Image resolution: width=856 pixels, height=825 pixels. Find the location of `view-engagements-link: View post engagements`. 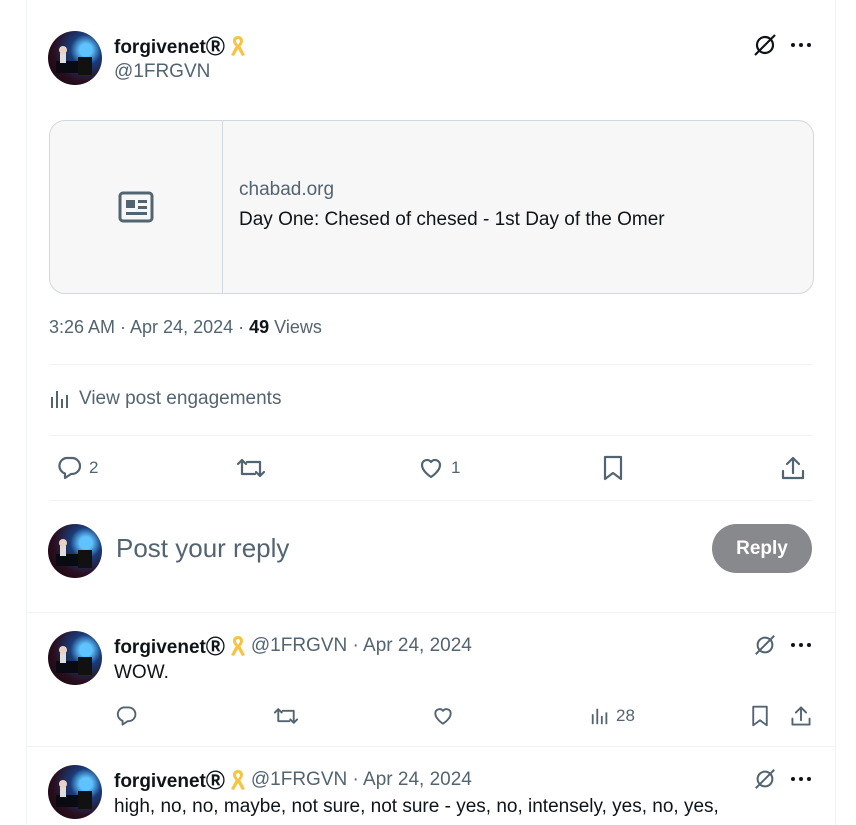

view-engagements-link: View post engagements is located at coordinates (165, 399).